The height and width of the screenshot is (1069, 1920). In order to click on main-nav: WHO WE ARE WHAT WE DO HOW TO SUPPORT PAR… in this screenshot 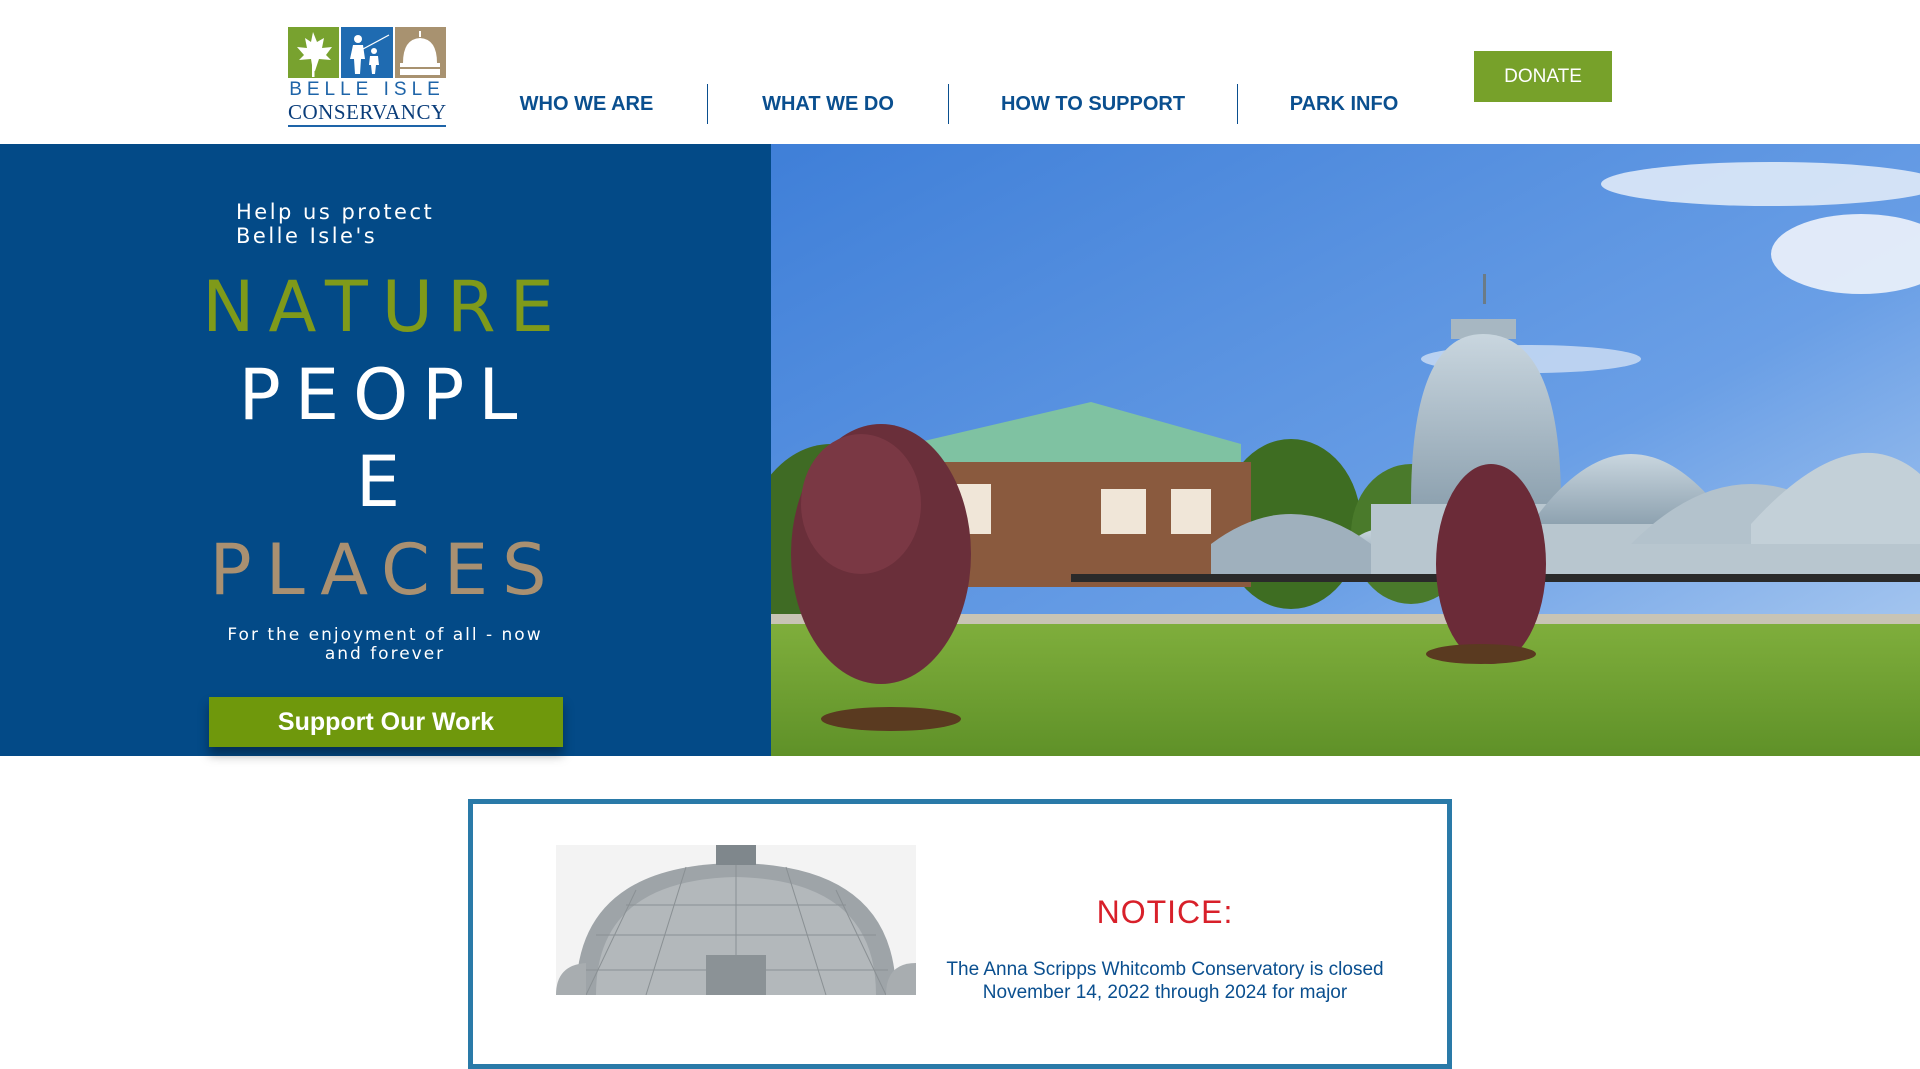, I will do `click(958, 104)`.